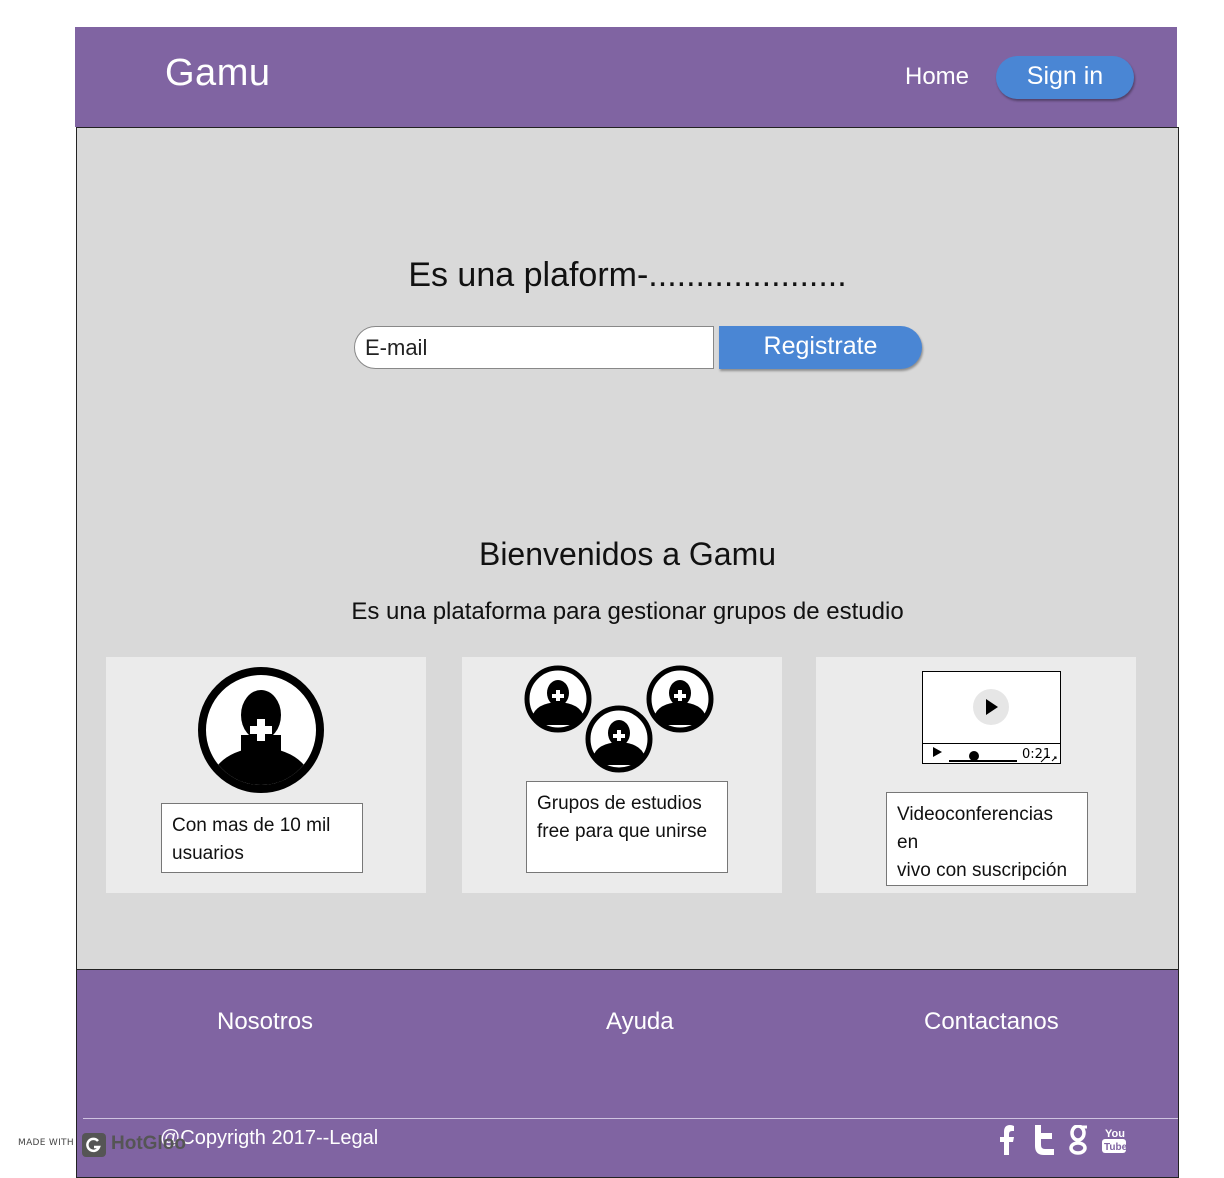 This screenshot has width=1224, height=1178. What do you see at coordinates (1115, 1134) in the screenshot?
I see `svg-text: You` at bounding box center [1115, 1134].